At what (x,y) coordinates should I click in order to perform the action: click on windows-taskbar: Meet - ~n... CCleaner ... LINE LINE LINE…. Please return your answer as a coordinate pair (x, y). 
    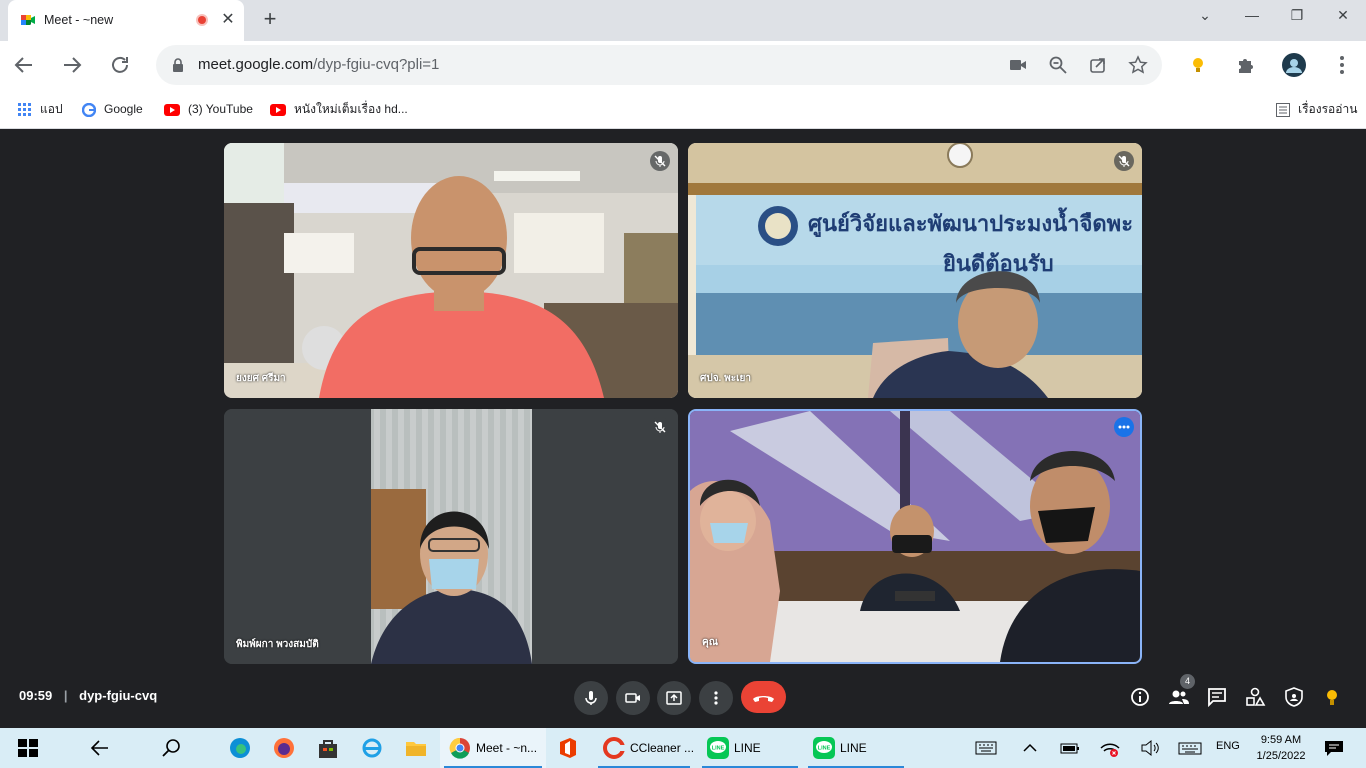
    Looking at the image, I should click on (683, 748).